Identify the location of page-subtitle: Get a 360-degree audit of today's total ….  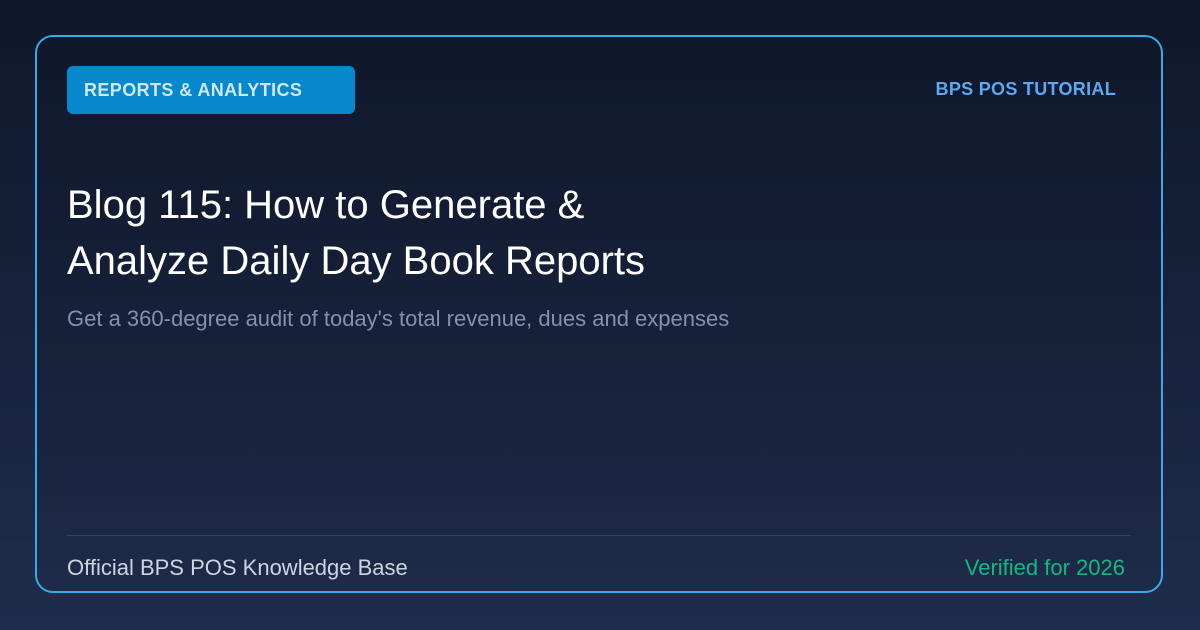
(398, 318).